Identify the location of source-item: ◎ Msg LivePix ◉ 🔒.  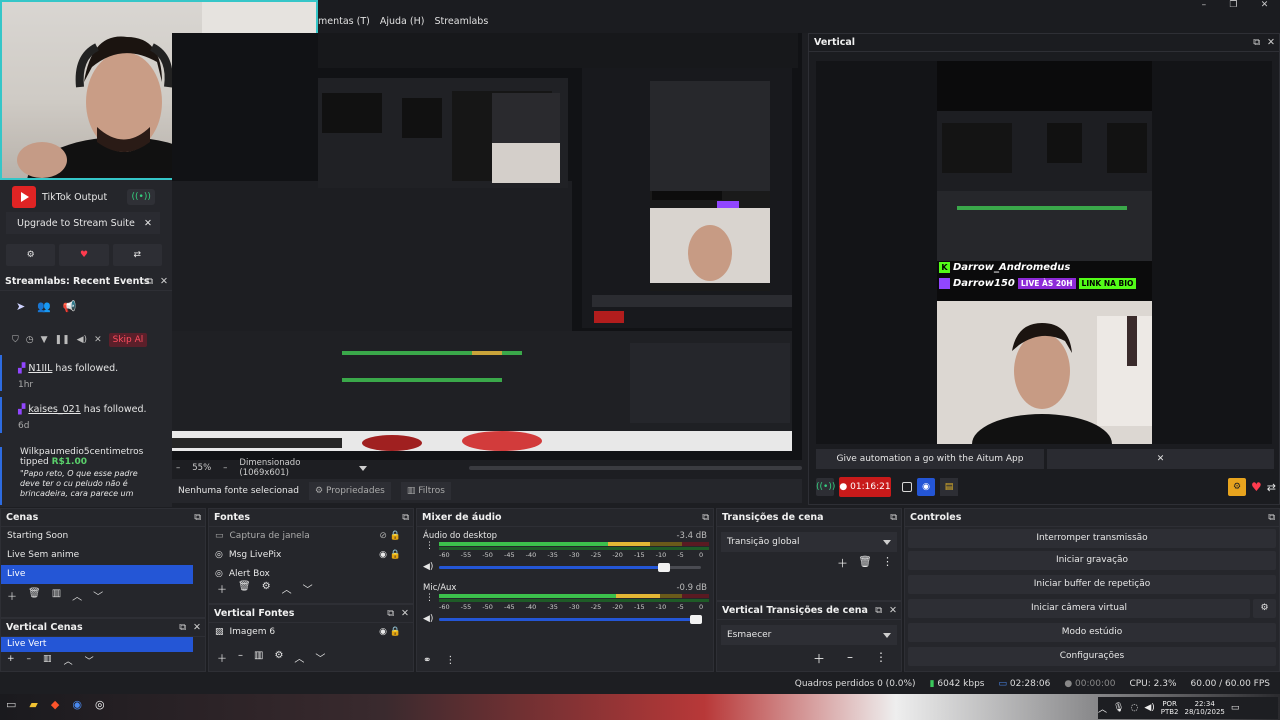
(311, 555).